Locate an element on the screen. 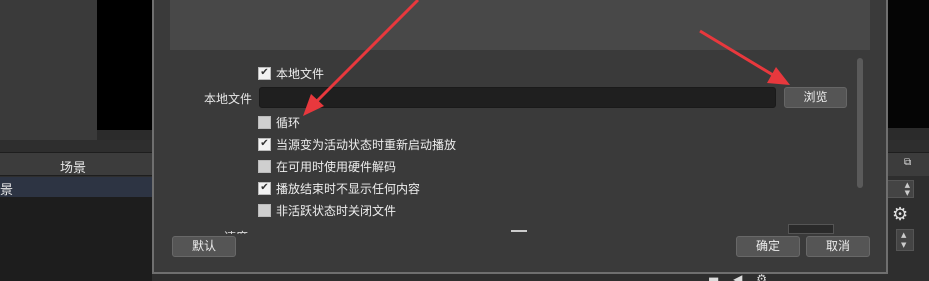  restart-playback-checkbox-row: ✔ 当源变为活动状态时重新启动播放 is located at coordinates (357, 144).